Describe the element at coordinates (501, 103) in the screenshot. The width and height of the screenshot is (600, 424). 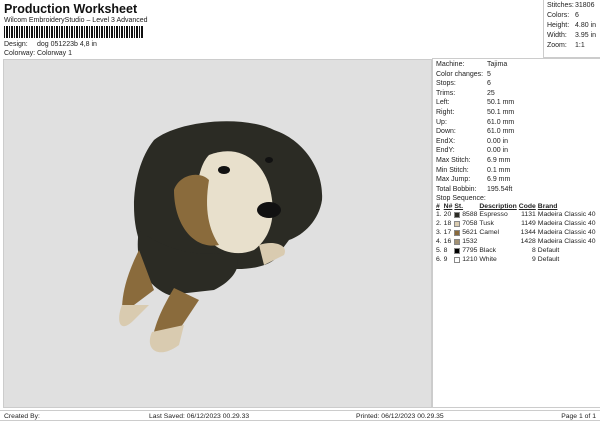
I see `stat-value: 50.1 mm` at that location.